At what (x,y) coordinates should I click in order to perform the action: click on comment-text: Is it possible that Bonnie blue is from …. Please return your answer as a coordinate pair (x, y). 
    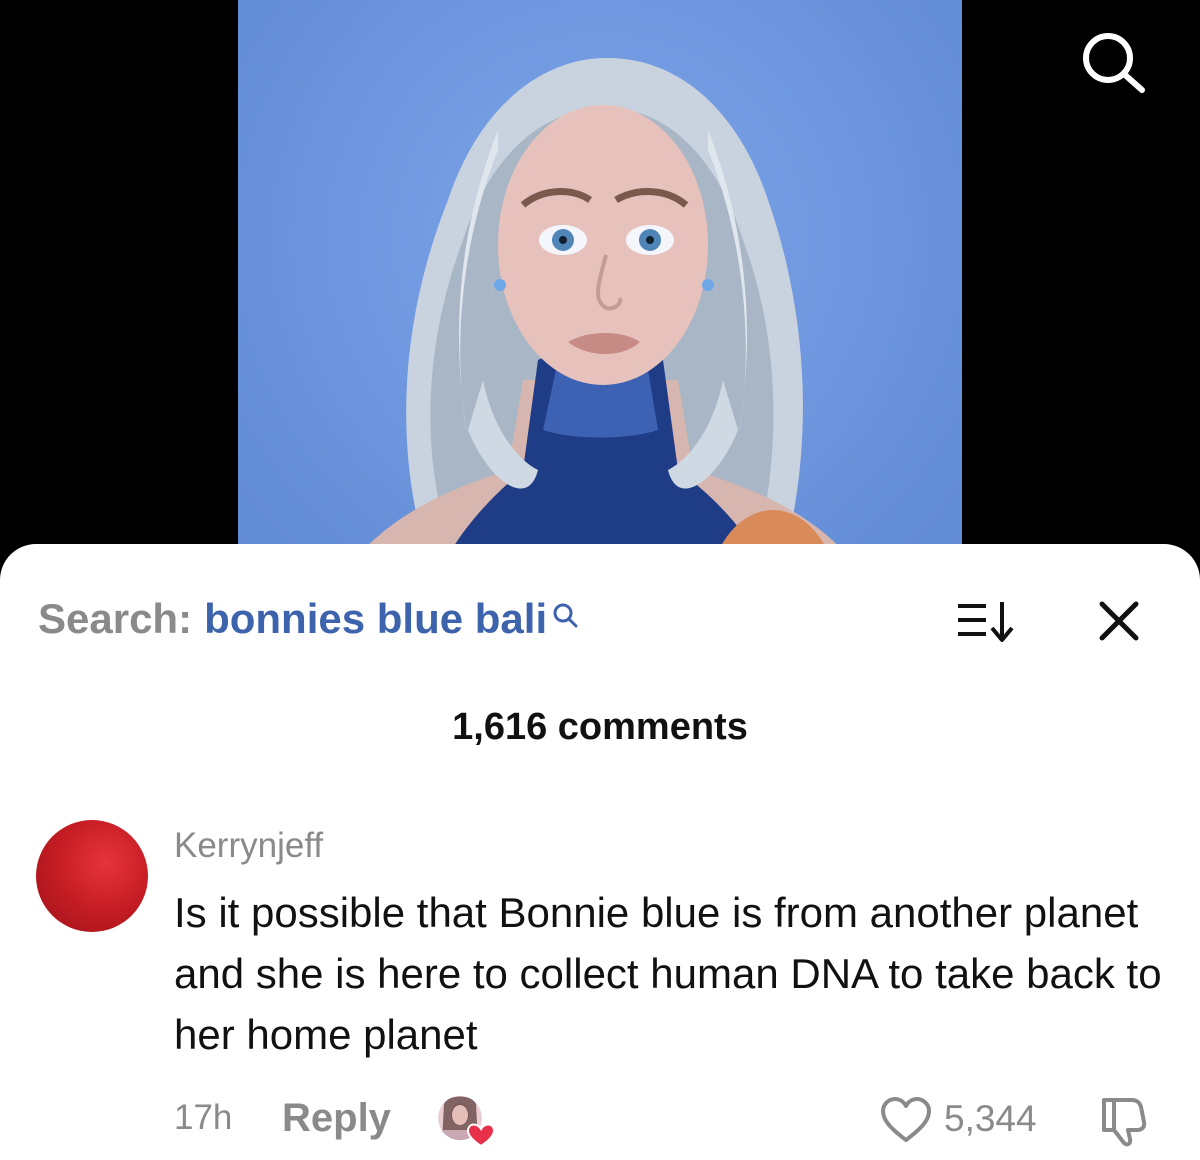
    Looking at the image, I should click on (668, 973).